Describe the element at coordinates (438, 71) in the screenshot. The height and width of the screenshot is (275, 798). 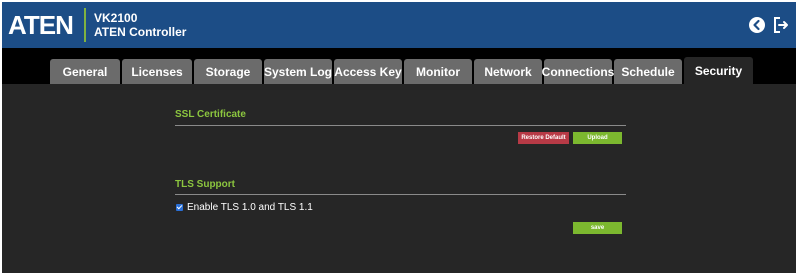
I see `tab-monitor: Monitor` at that location.